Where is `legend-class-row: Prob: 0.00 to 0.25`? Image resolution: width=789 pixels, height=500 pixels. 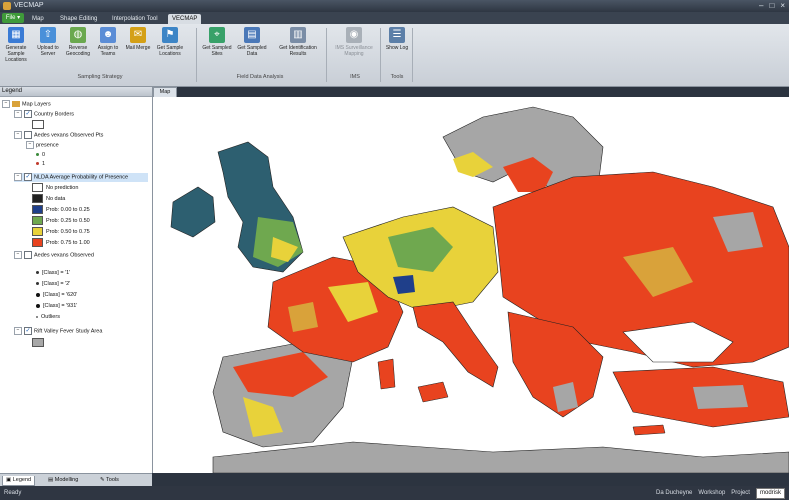
legend-class-row: Prob: 0.00 to 0.25 is located at coordinates (61, 209).